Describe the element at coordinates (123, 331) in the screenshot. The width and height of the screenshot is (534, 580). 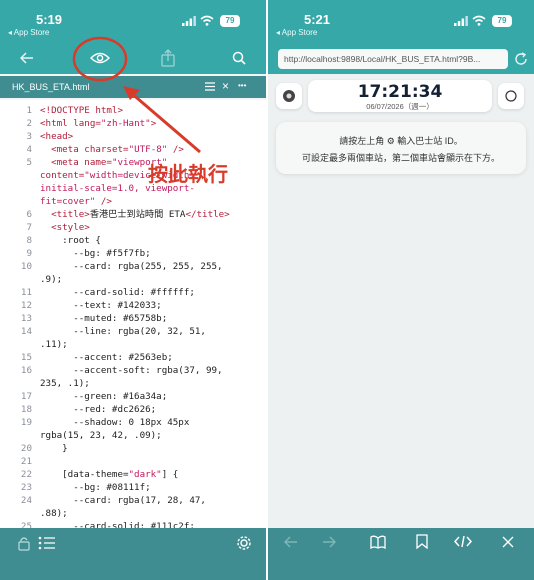
I see `code-text: --line: rgba(20, 32, 51,` at that location.